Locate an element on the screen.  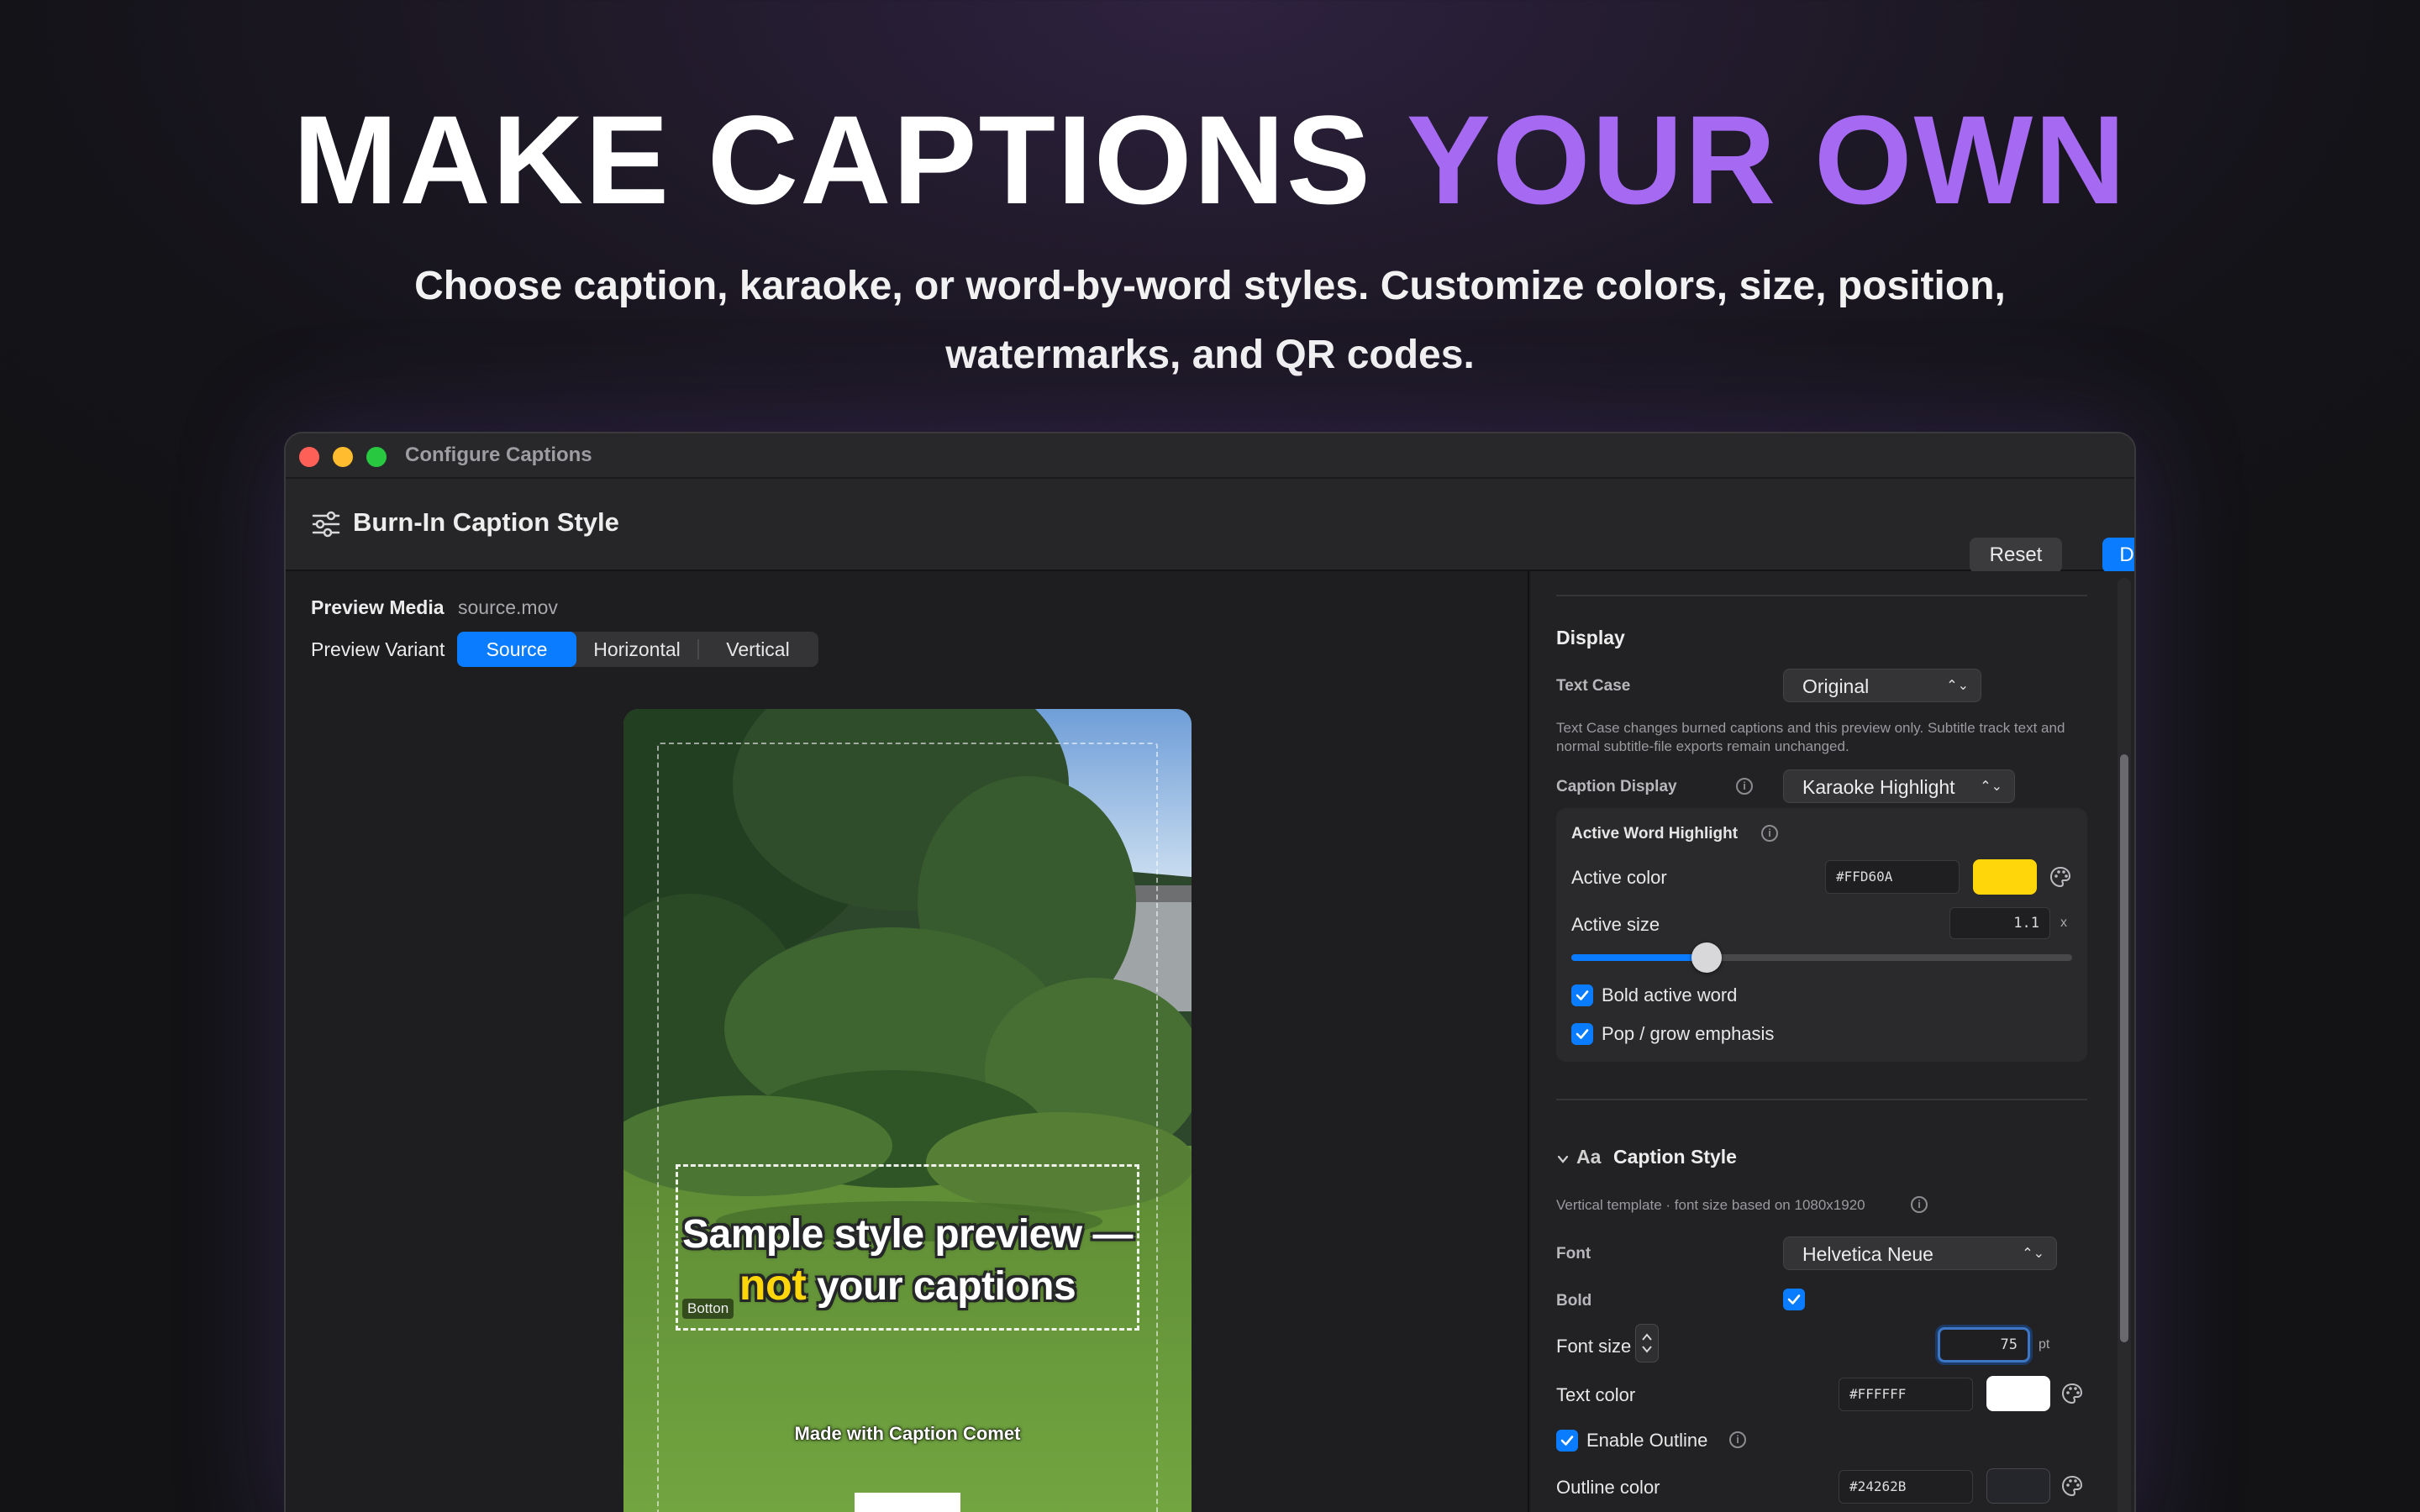
active-size-slider is located at coordinates (1821, 957).